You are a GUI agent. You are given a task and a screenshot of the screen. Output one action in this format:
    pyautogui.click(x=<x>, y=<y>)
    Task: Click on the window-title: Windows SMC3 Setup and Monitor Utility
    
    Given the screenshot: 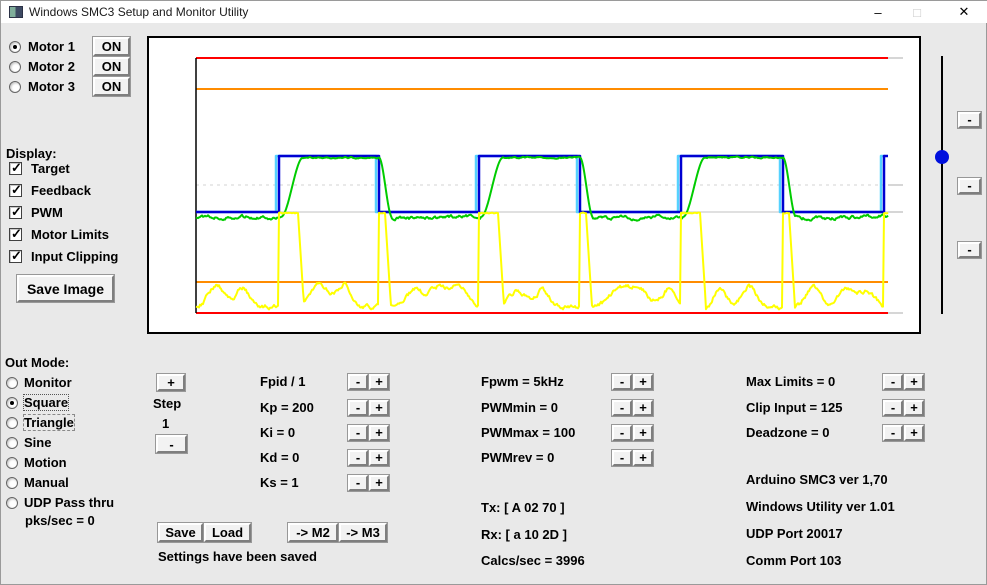 What is the action you would take?
    pyautogui.click(x=139, y=12)
    